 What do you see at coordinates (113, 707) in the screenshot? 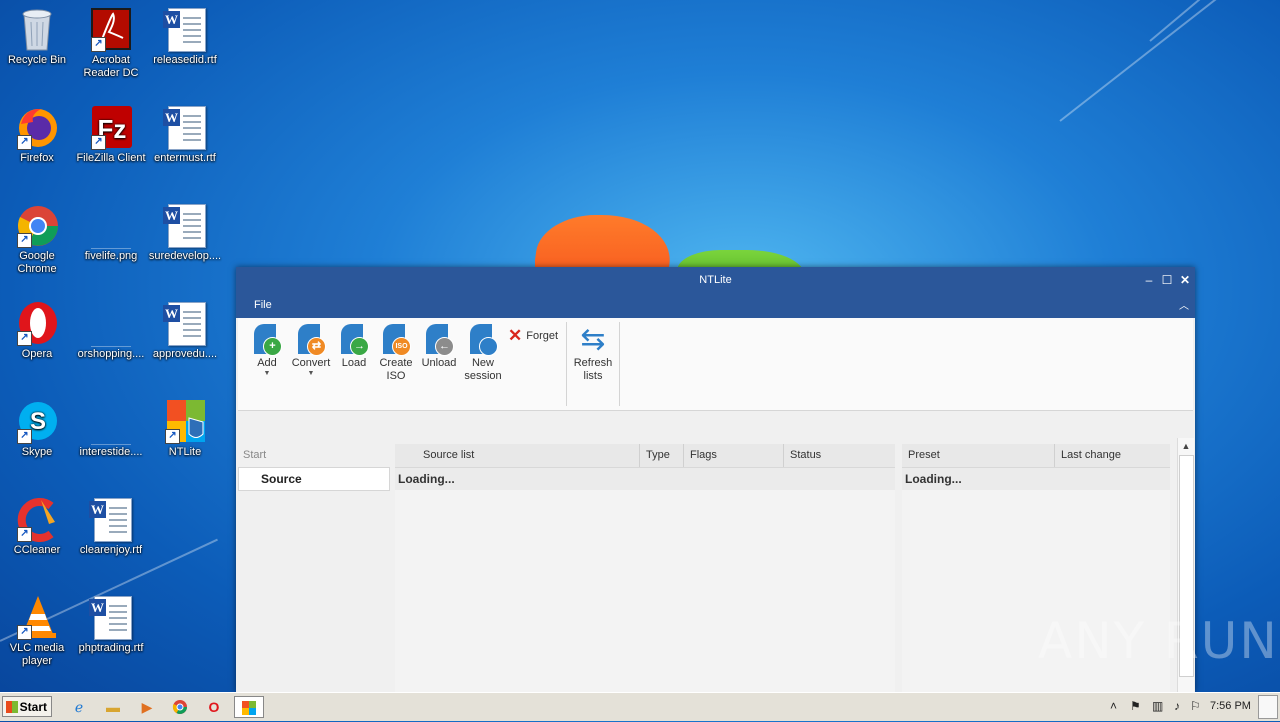
I see `file-explorer-icon: ▬` at bounding box center [113, 707].